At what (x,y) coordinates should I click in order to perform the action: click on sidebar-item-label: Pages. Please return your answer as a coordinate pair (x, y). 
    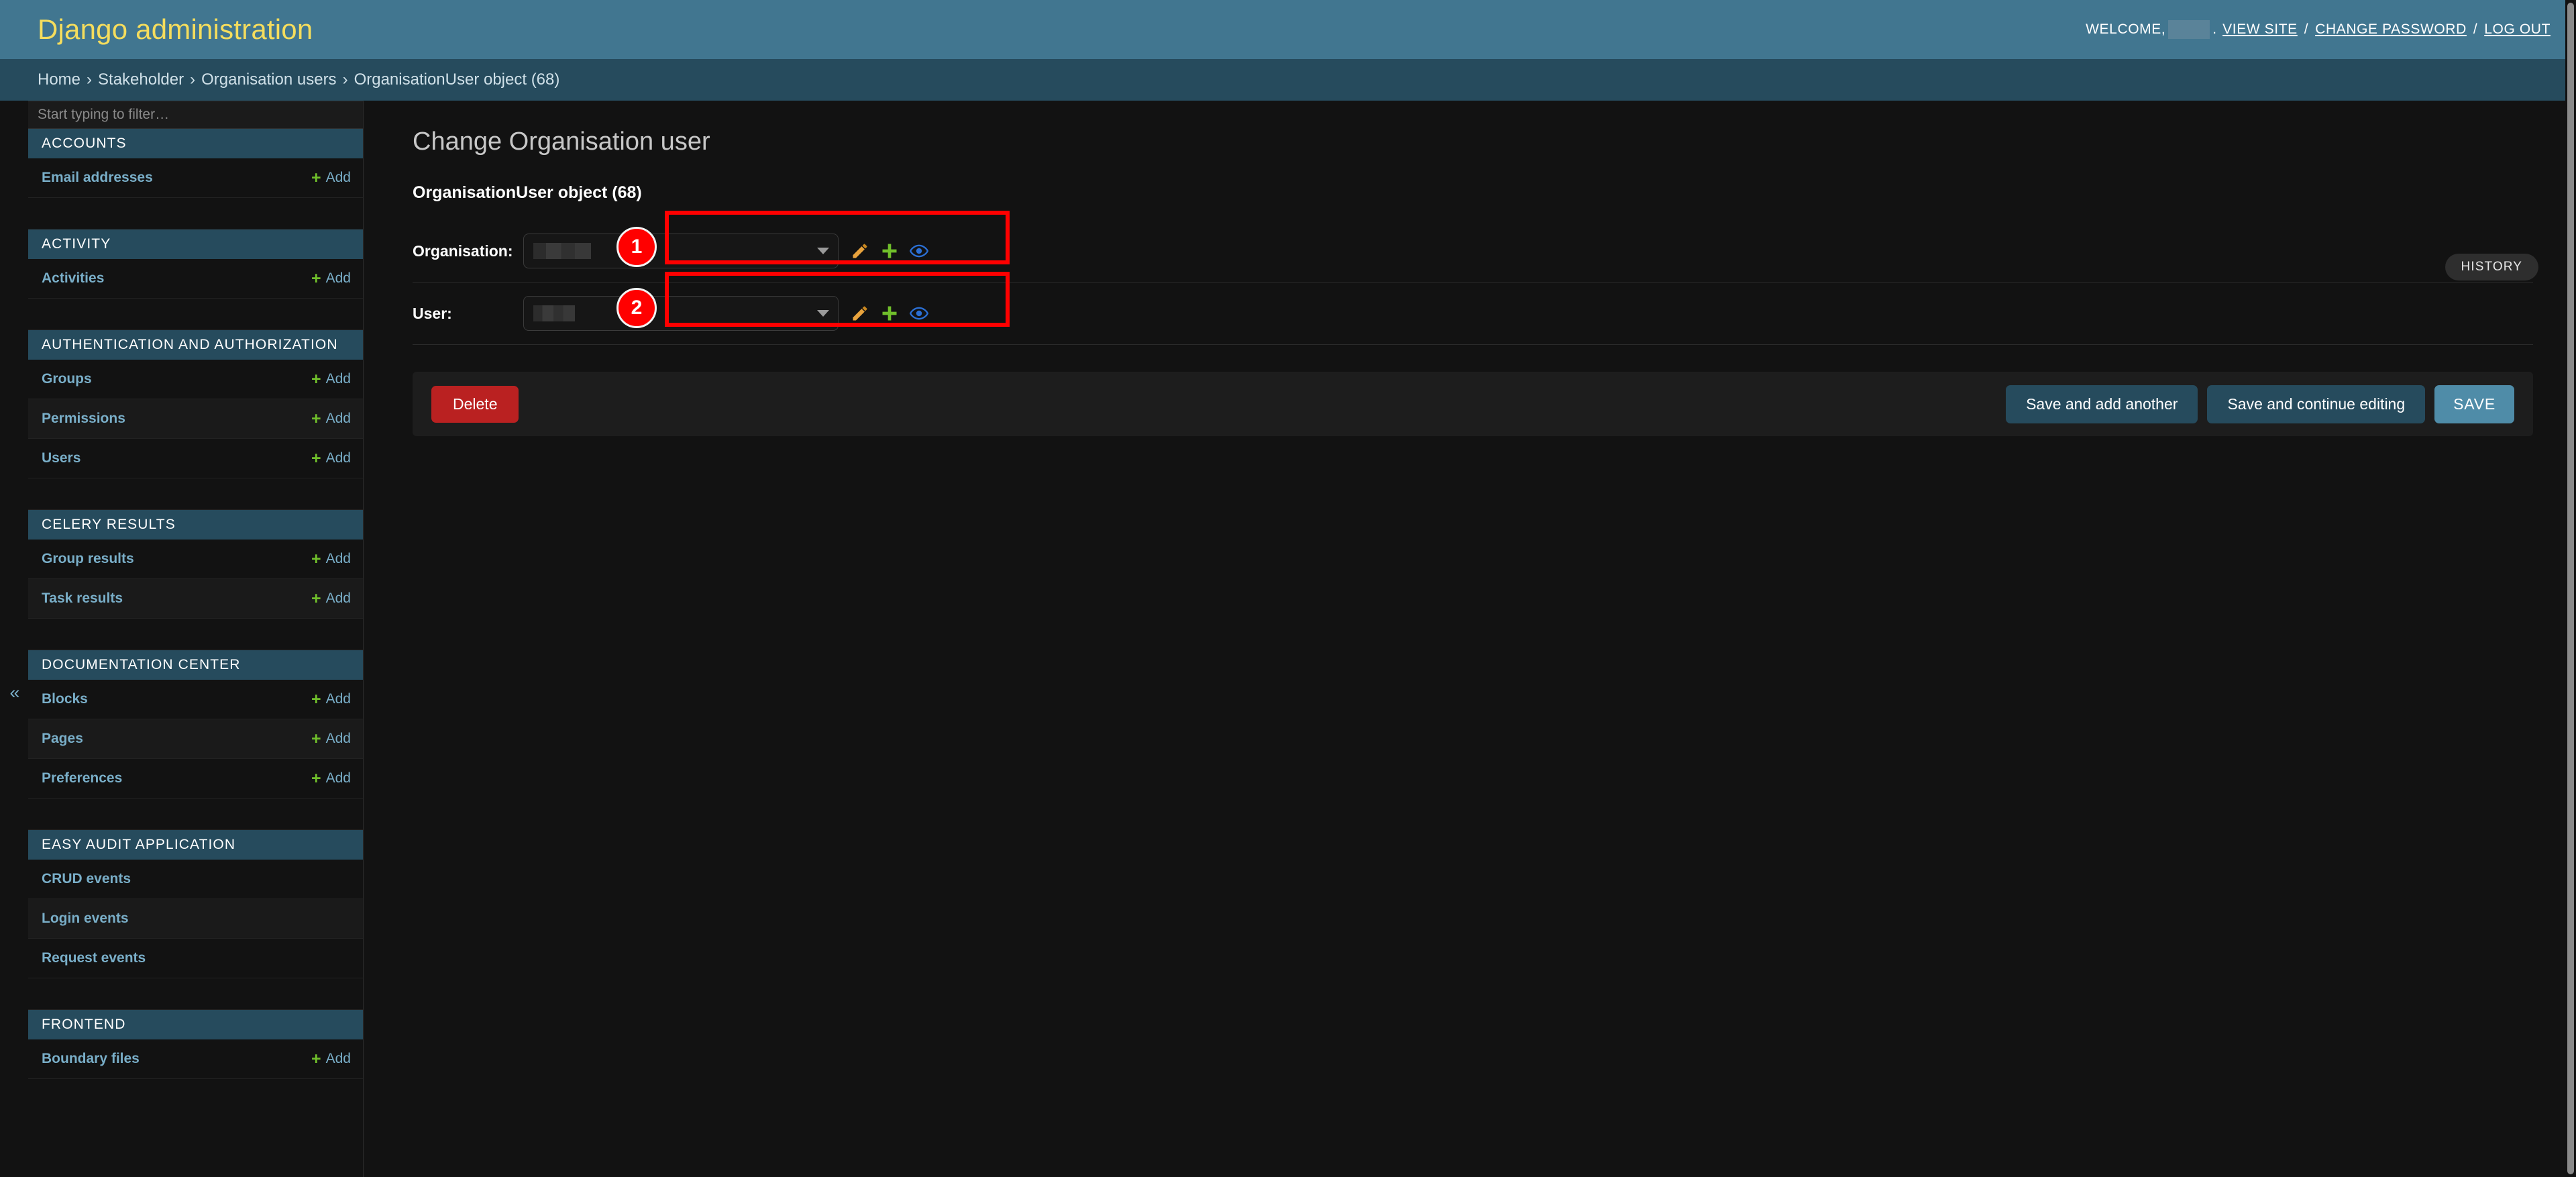
    Looking at the image, I should click on (62, 739).